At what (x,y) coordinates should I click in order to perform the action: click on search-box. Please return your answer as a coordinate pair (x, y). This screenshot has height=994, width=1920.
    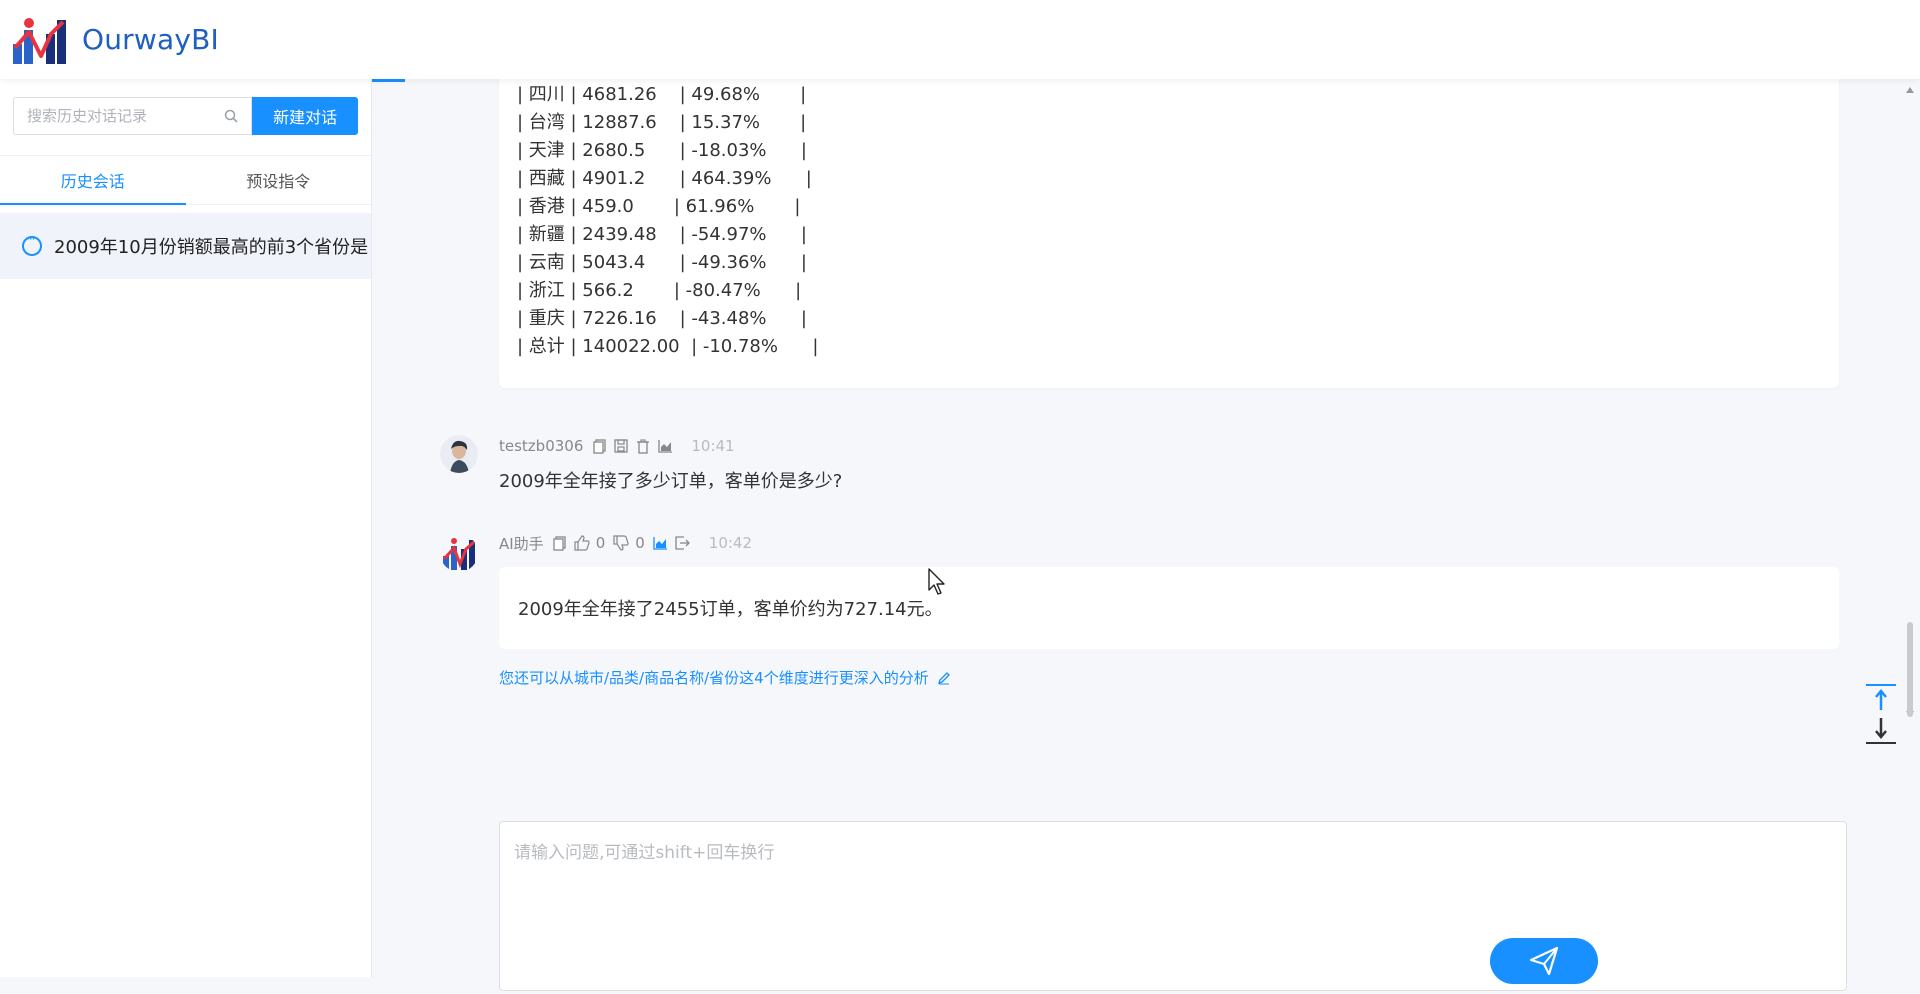
    Looking at the image, I should click on (133, 116).